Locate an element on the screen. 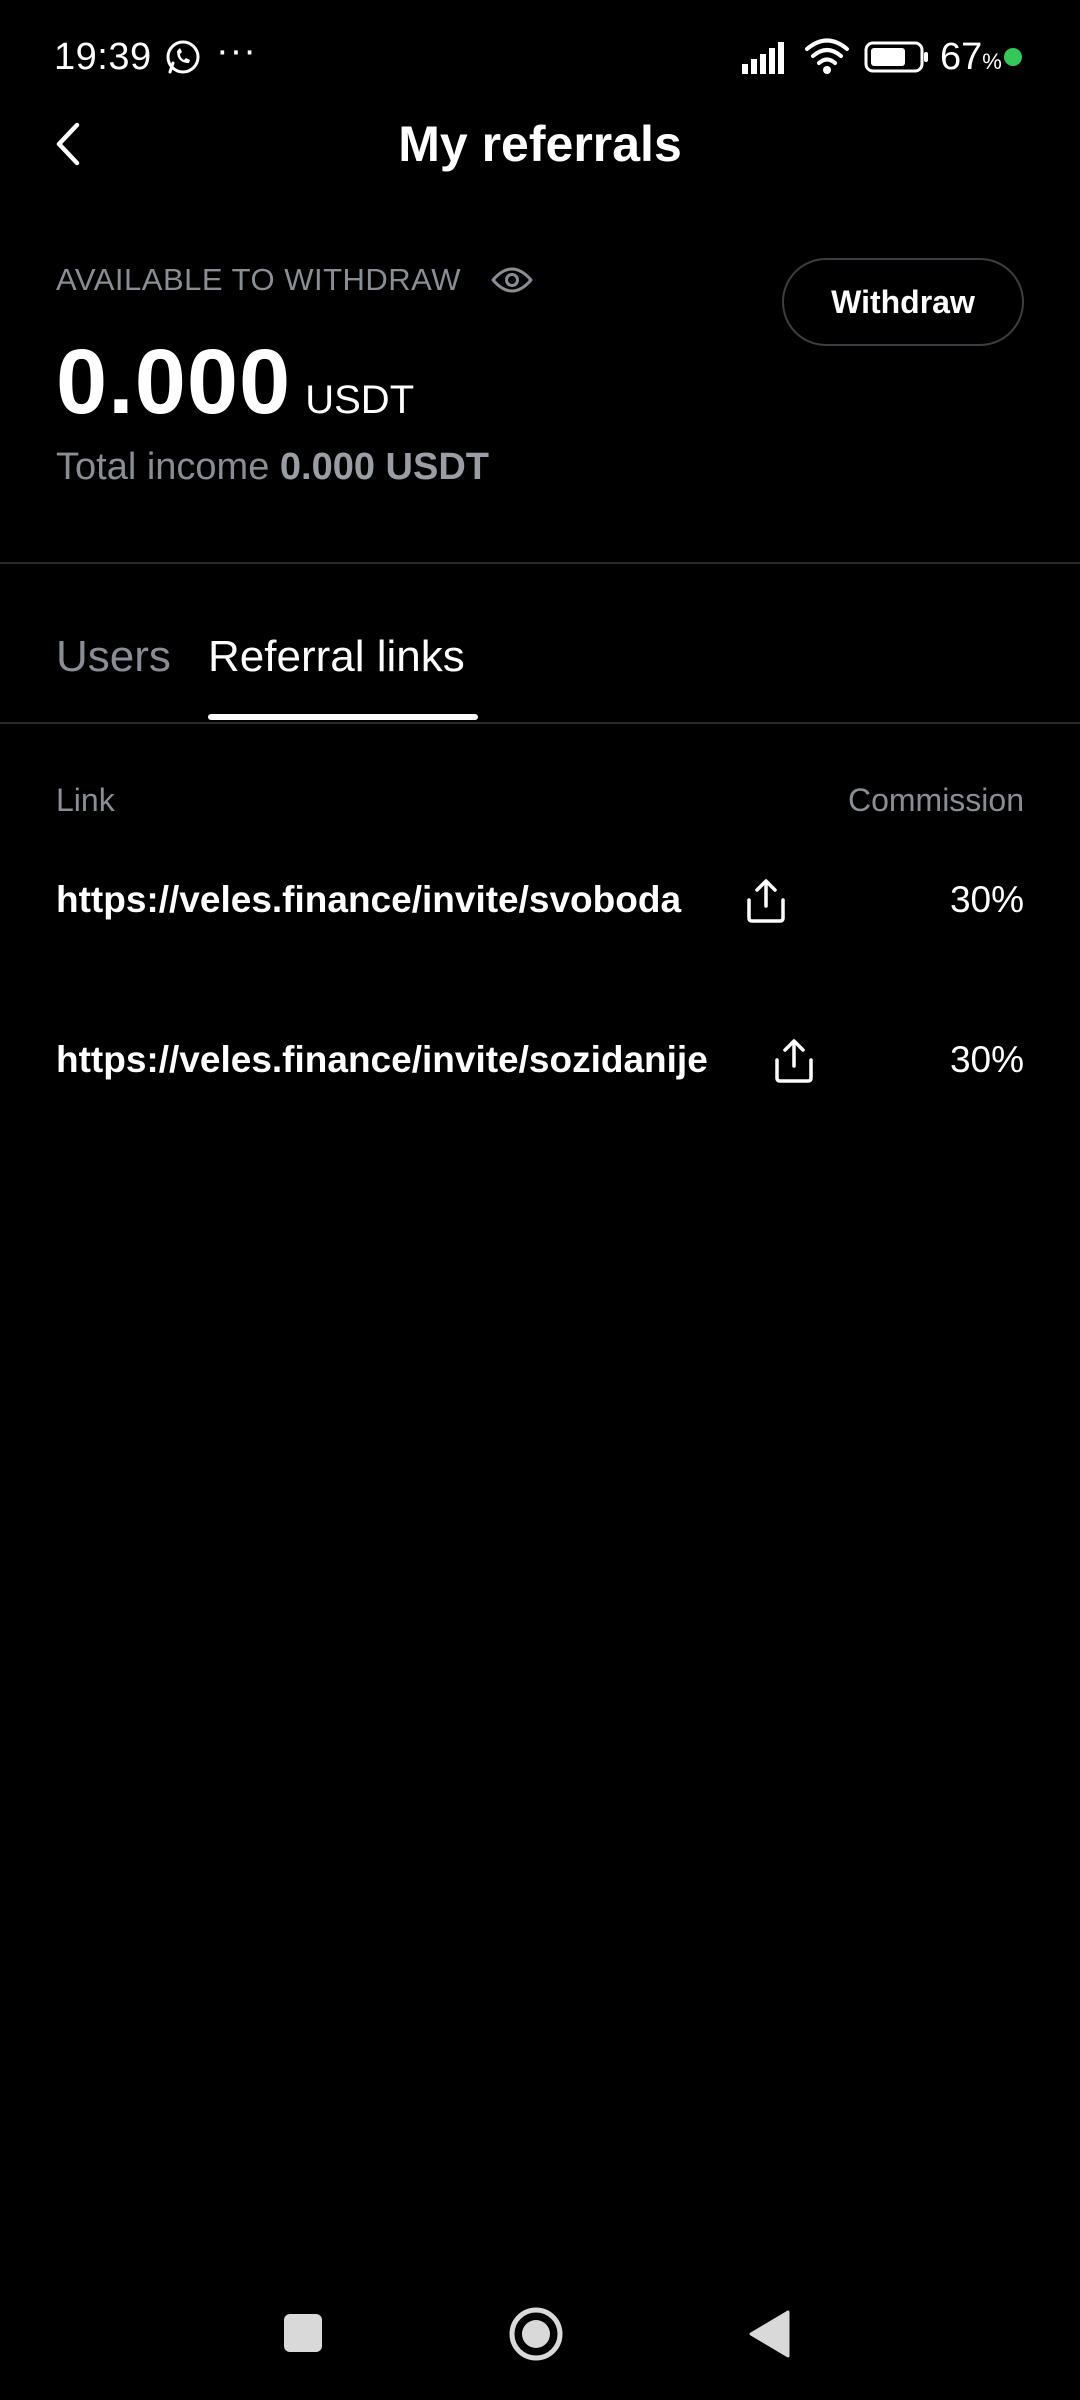 The width and height of the screenshot is (1080, 2400). status-bar: 19:39 ··· 67% is located at coordinates (540, 58).